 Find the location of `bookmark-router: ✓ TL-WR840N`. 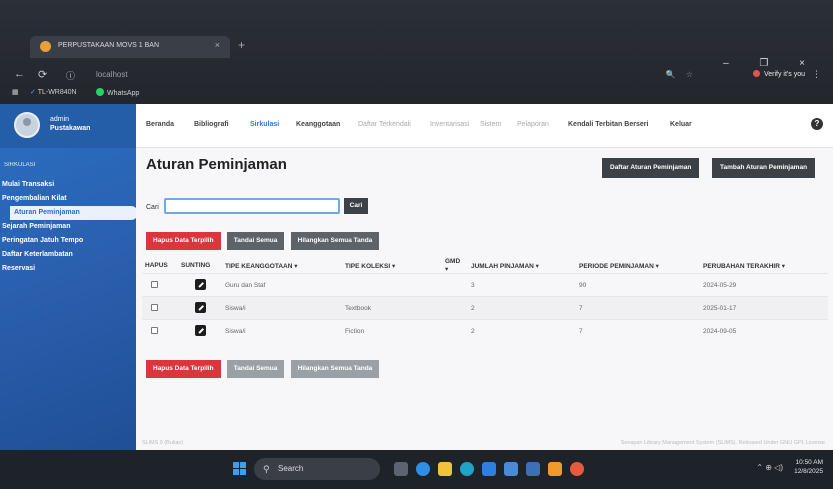

bookmark-router: ✓ TL-WR840N is located at coordinates (53, 92).